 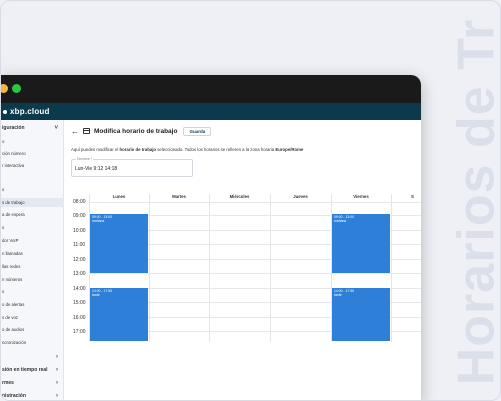 What do you see at coordinates (56, 128) in the screenshot?
I see `chevron-down-icon: ˅` at bounding box center [56, 128].